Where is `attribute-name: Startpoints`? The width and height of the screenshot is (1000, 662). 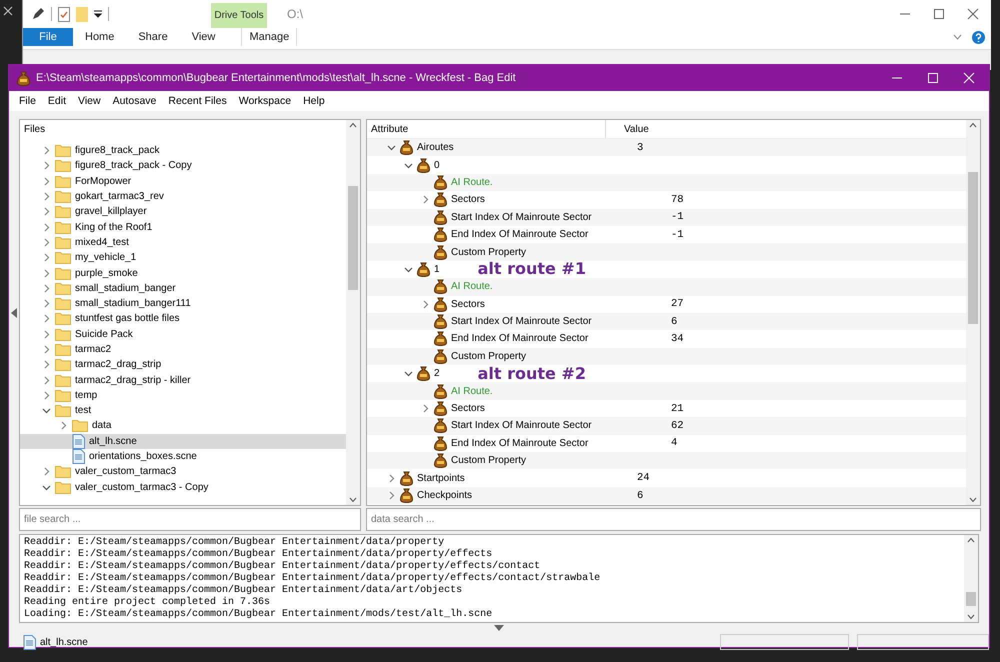
attribute-name: Startpoints is located at coordinates (441, 478).